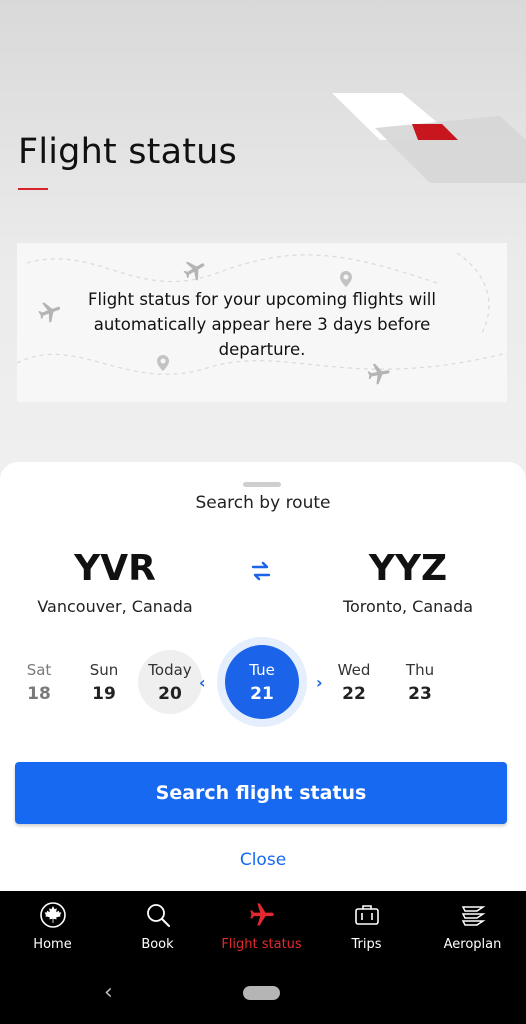 The height and width of the screenshot is (1024, 526). Describe the element at coordinates (261, 944) in the screenshot. I see `tab-label: Flight status` at that location.